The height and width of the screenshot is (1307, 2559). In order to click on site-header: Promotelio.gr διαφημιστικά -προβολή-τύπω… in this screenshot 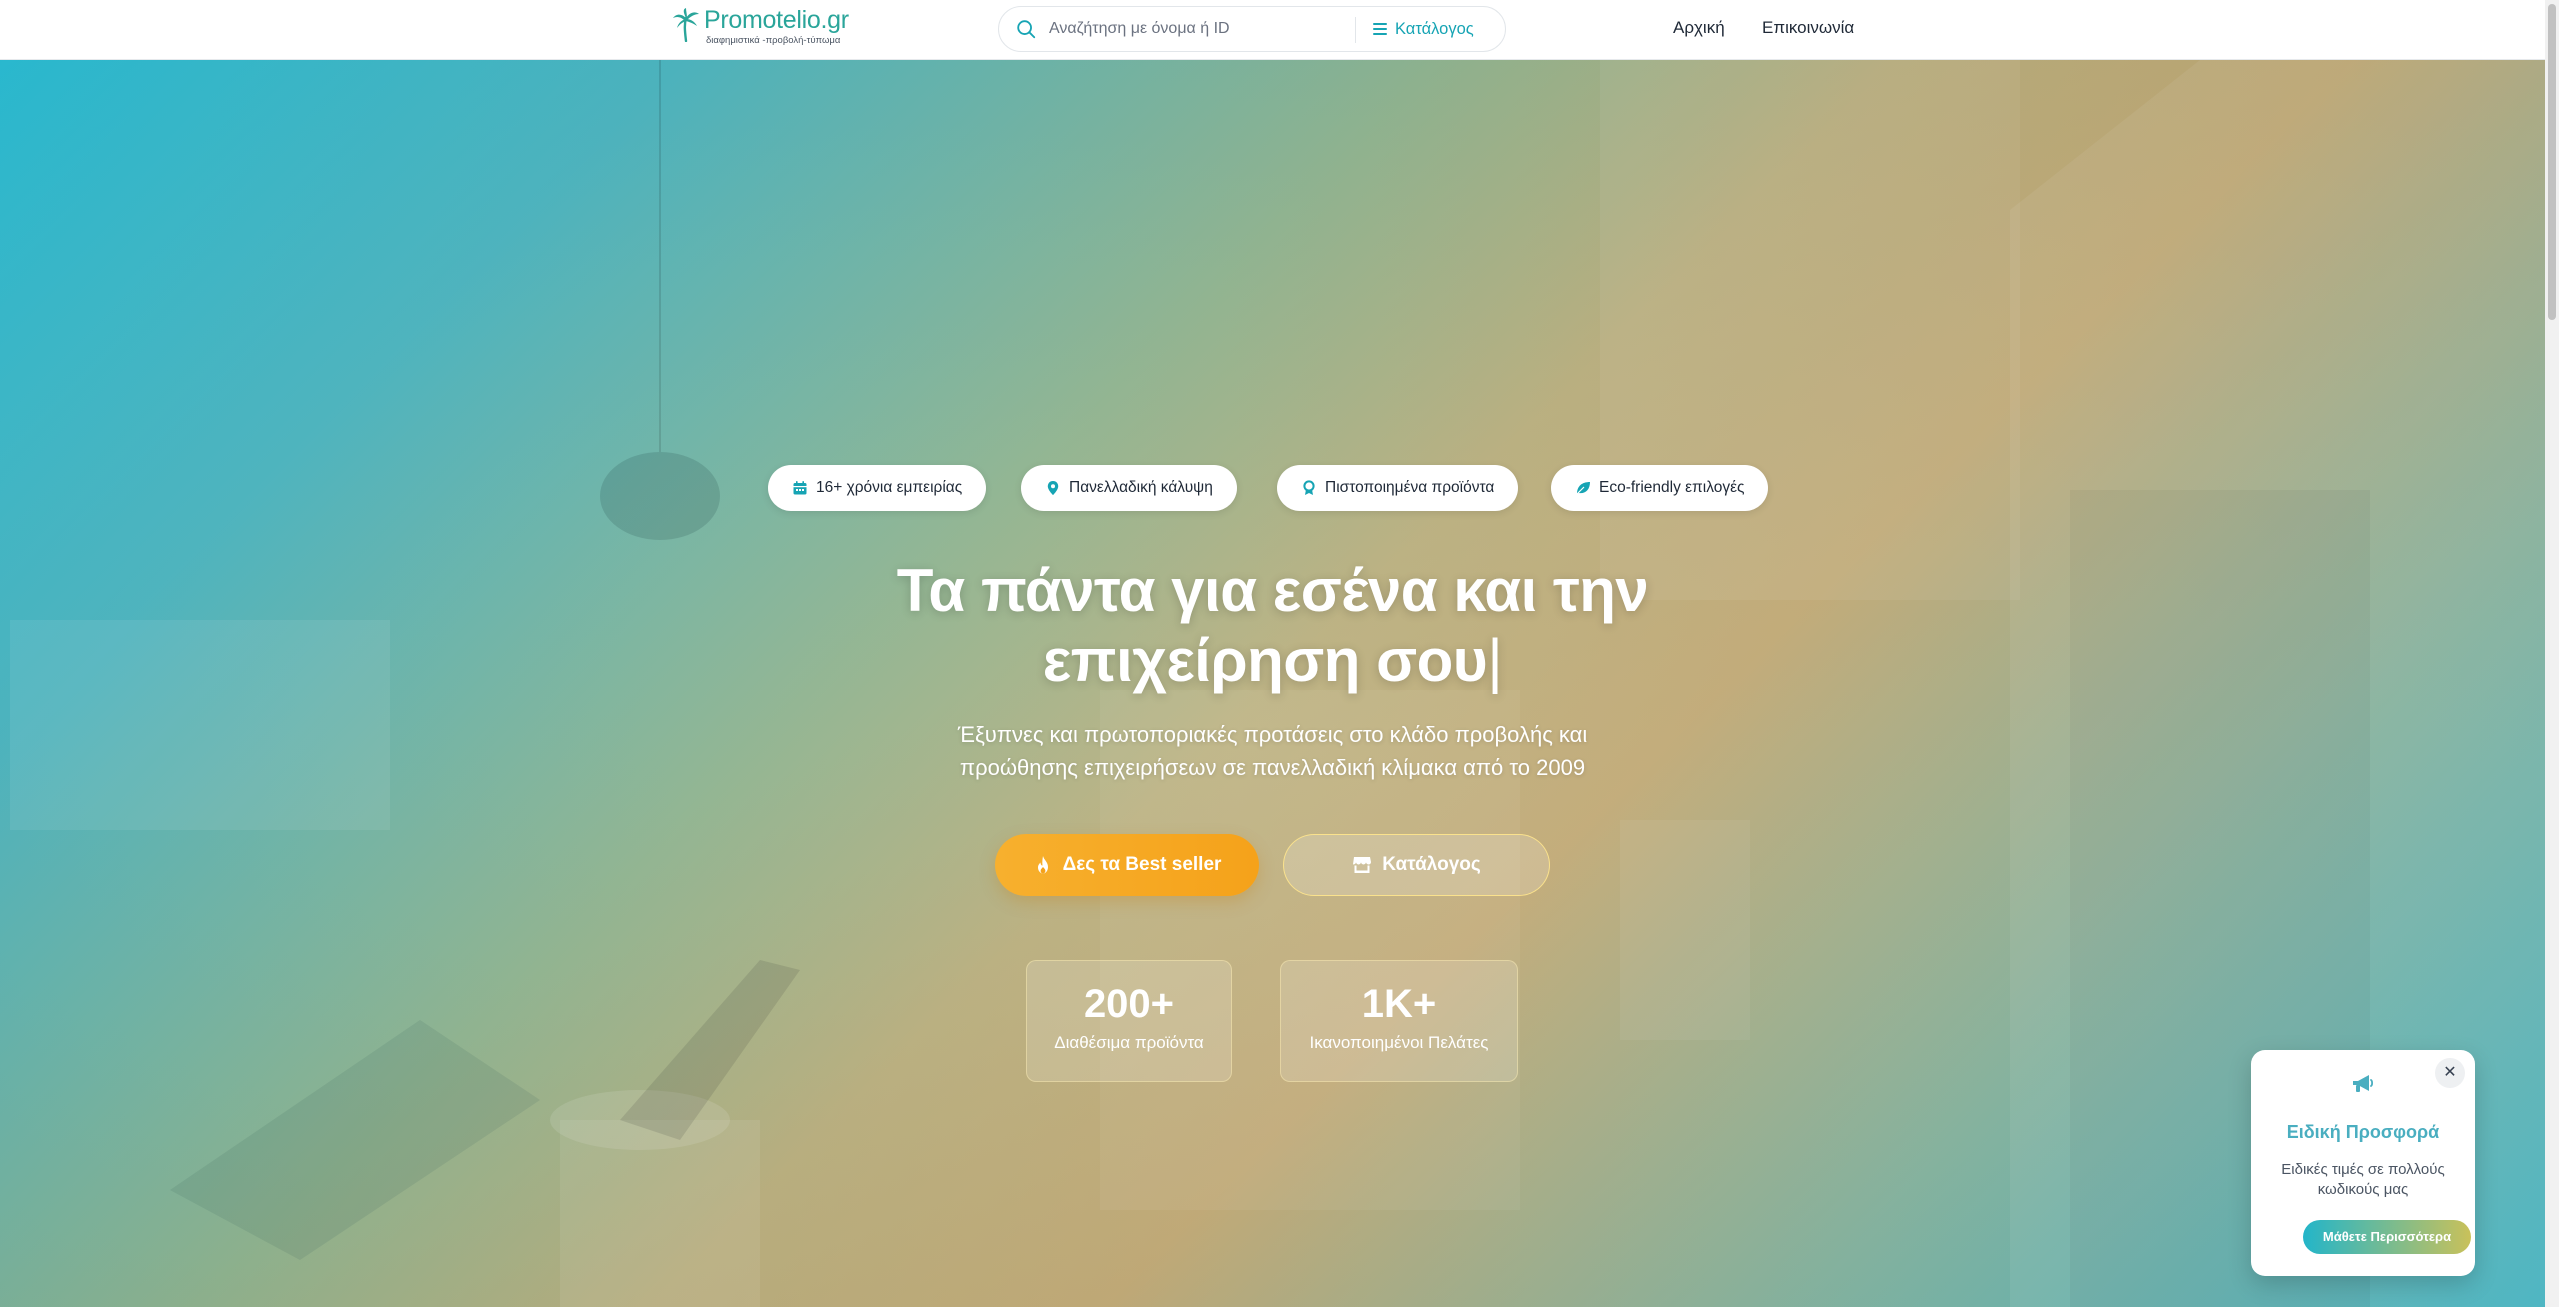, I will do `click(1272, 30)`.